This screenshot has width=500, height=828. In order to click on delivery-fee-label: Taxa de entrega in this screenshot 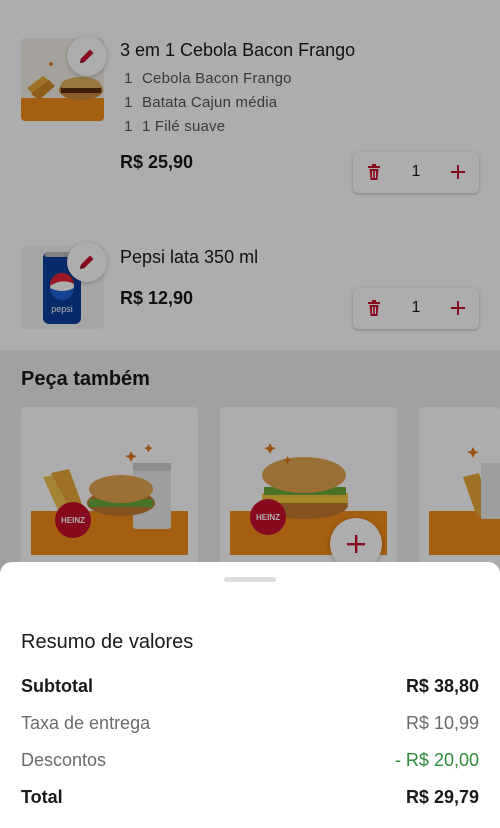, I will do `click(86, 723)`.